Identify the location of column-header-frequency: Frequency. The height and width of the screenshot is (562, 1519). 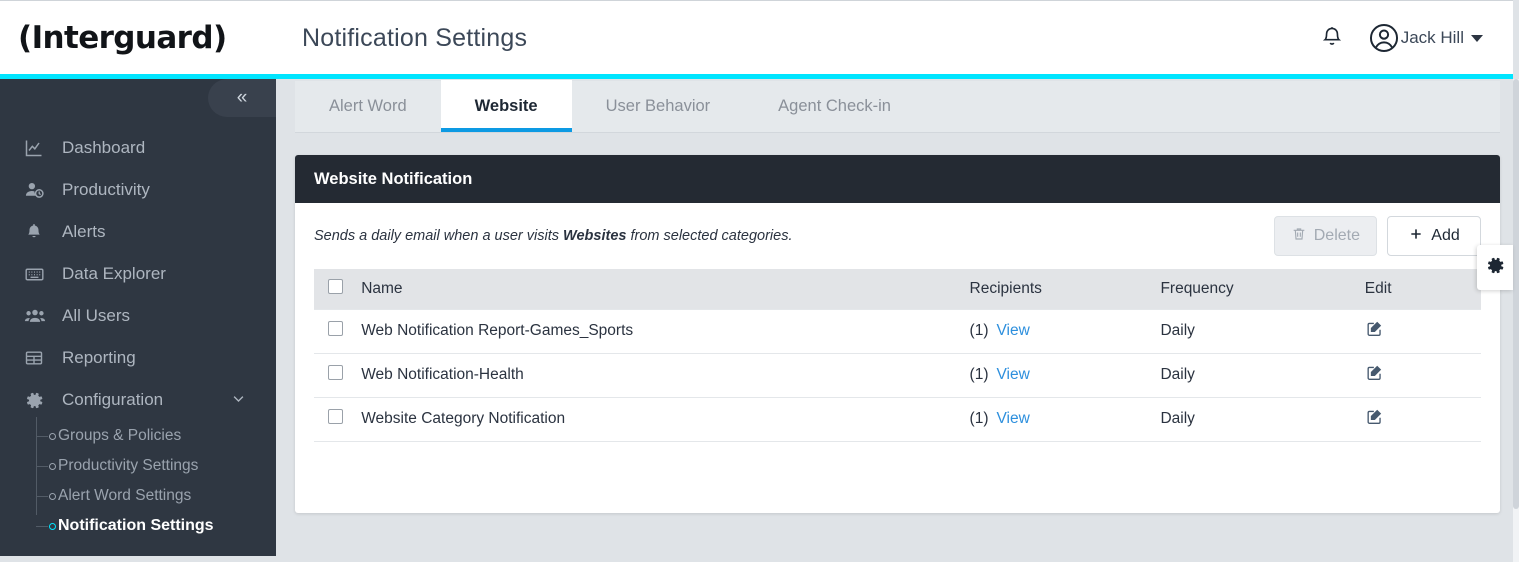
(1262, 289).